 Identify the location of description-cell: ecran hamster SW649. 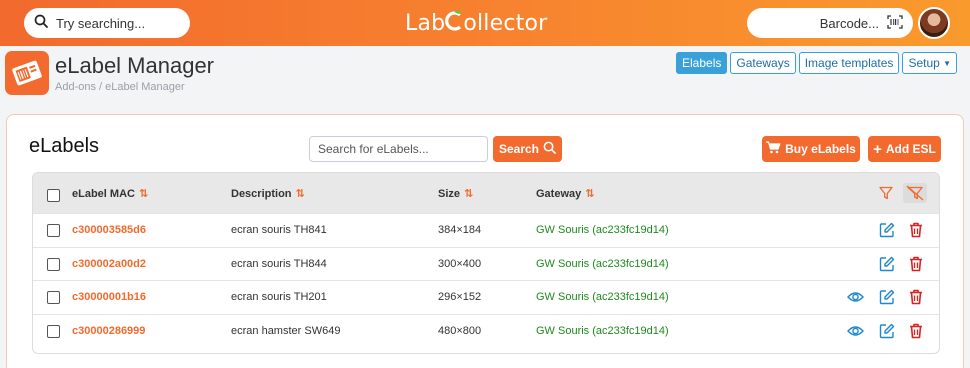
(286, 330).